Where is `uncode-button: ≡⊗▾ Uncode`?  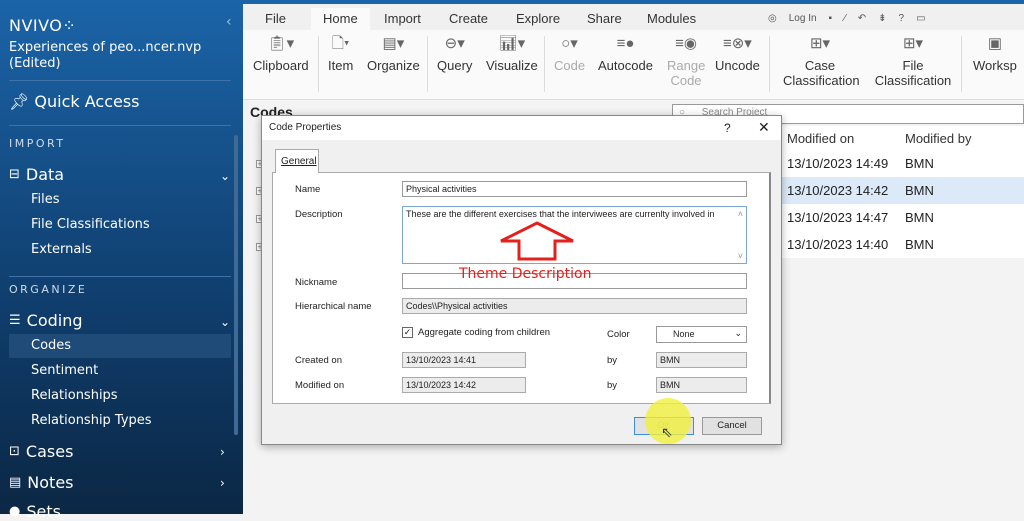
uncode-button: ≡⊗▾ Uncode is located at coordinates (737, 54).